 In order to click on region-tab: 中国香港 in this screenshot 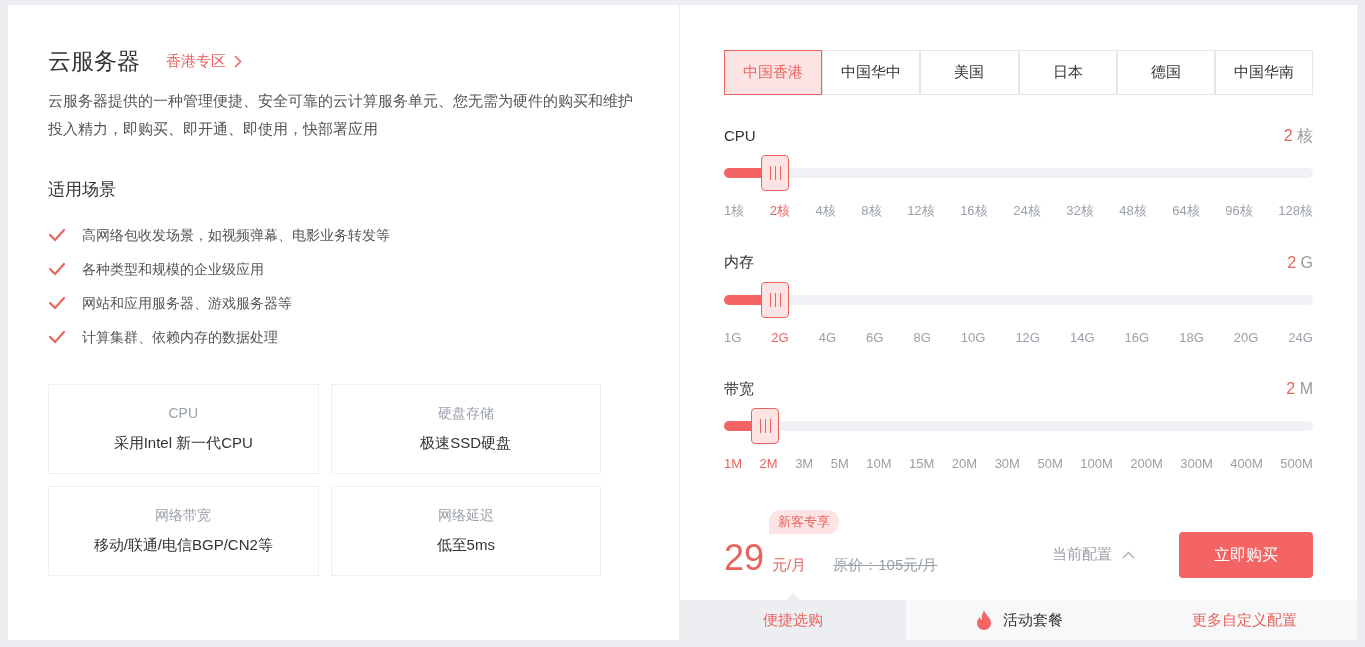, I will do `click(773, 72)`.